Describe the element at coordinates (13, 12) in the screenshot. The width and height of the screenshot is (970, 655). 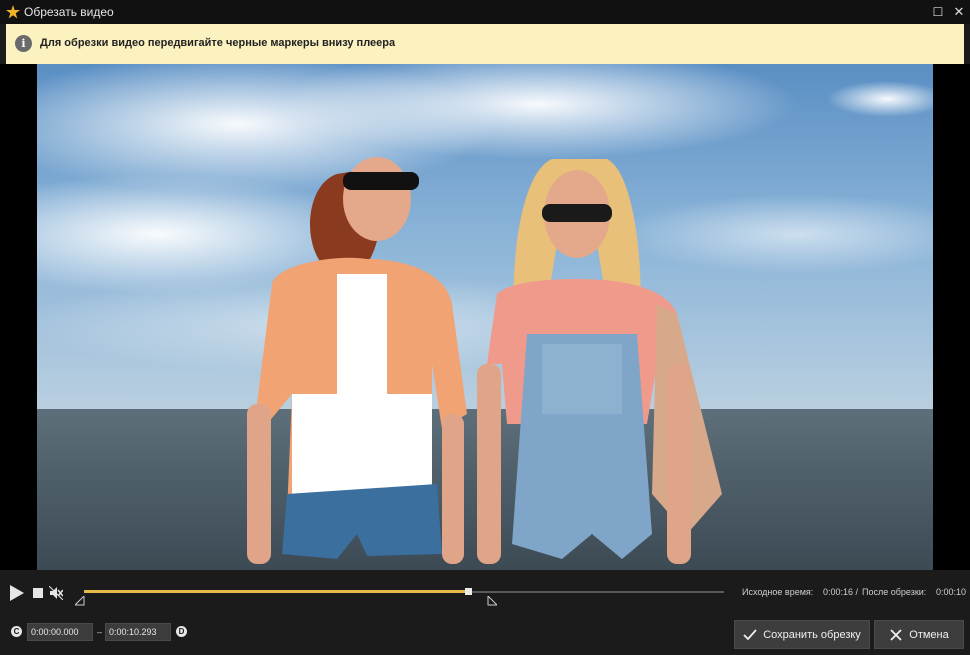
I see `app-icon` at that location.